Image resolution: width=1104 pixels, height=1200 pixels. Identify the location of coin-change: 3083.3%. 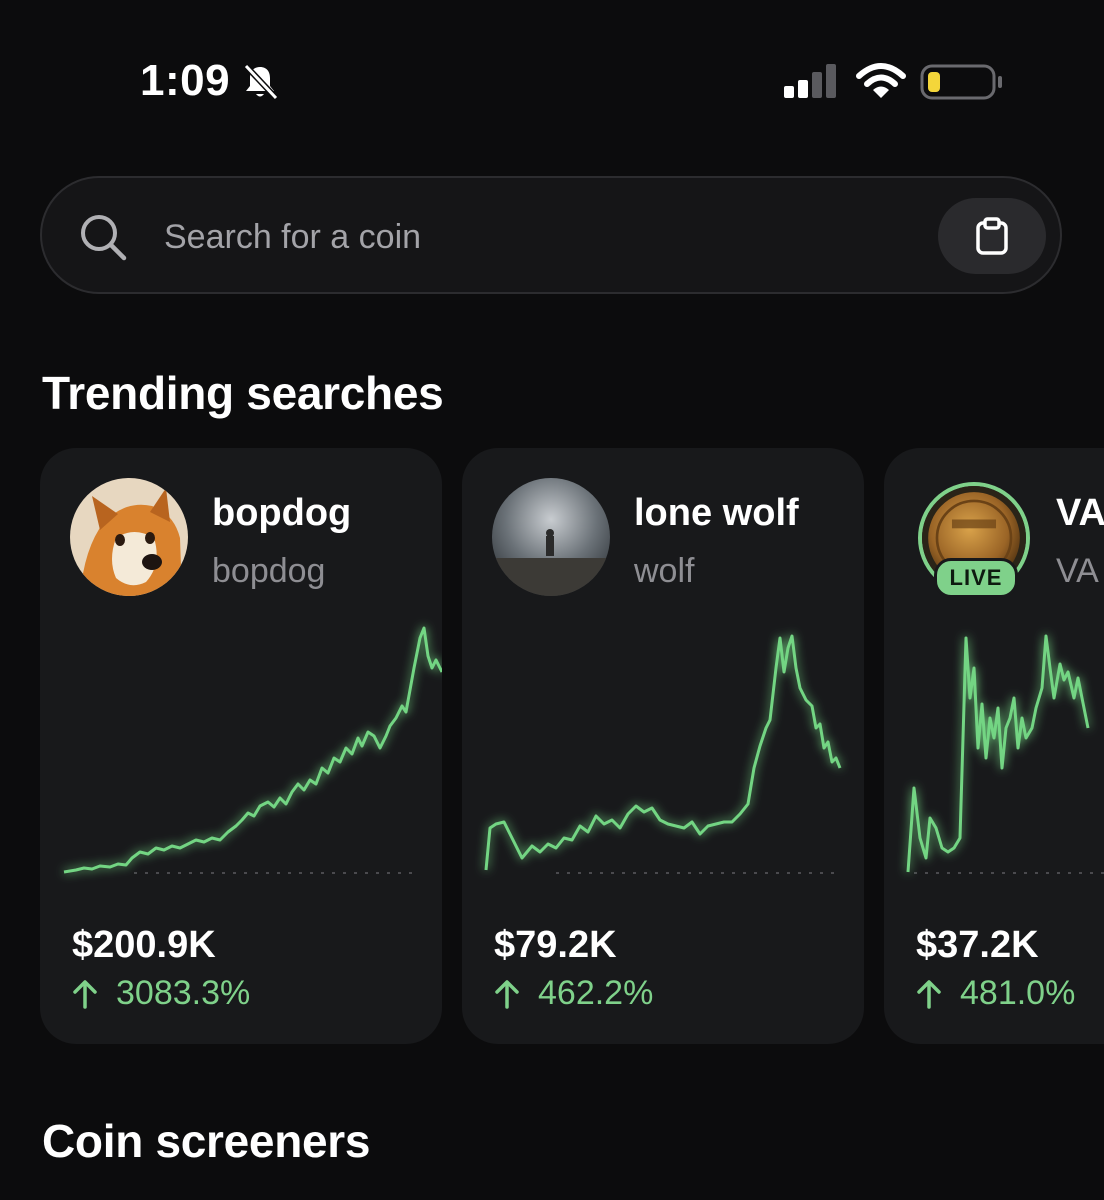
(161, 993).